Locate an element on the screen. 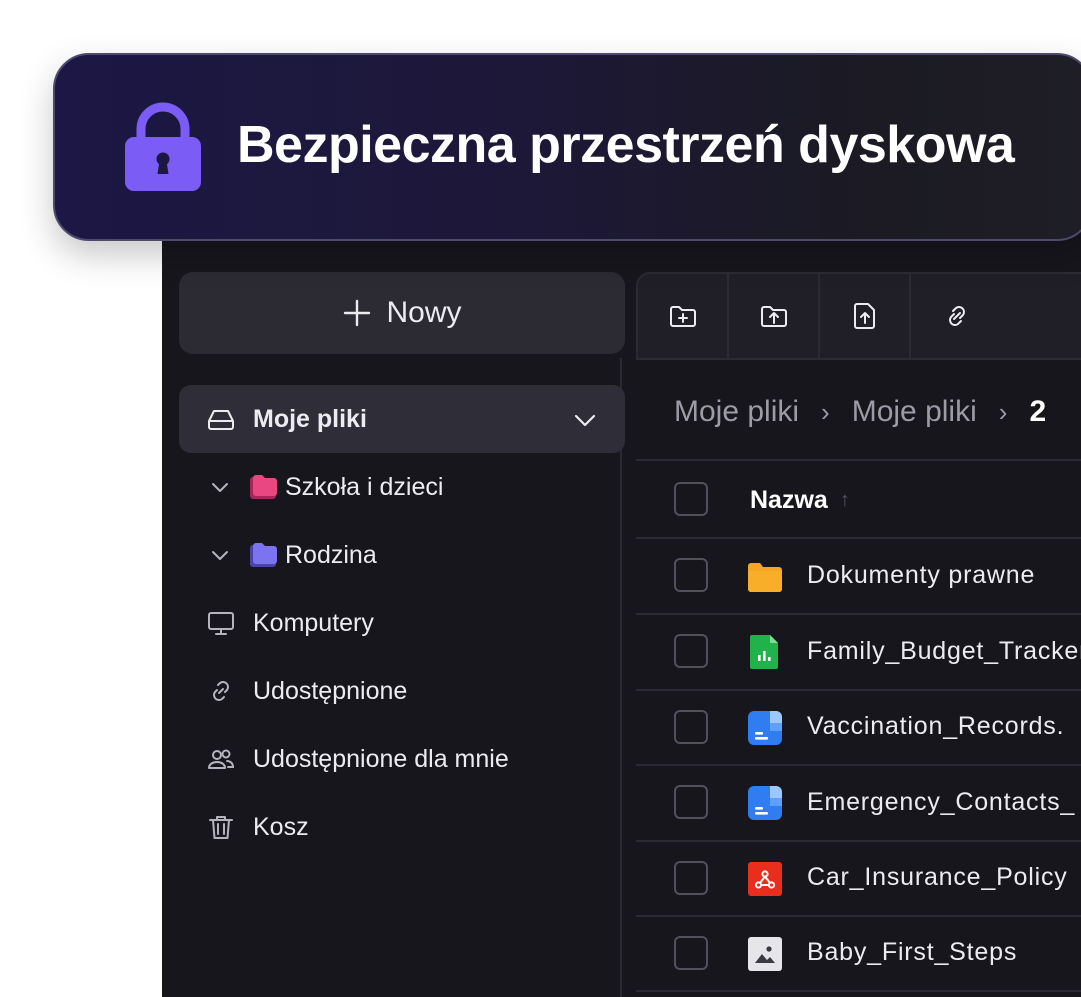  file-name: Car_Insurance_Policy is located at coordinates (937, 877).